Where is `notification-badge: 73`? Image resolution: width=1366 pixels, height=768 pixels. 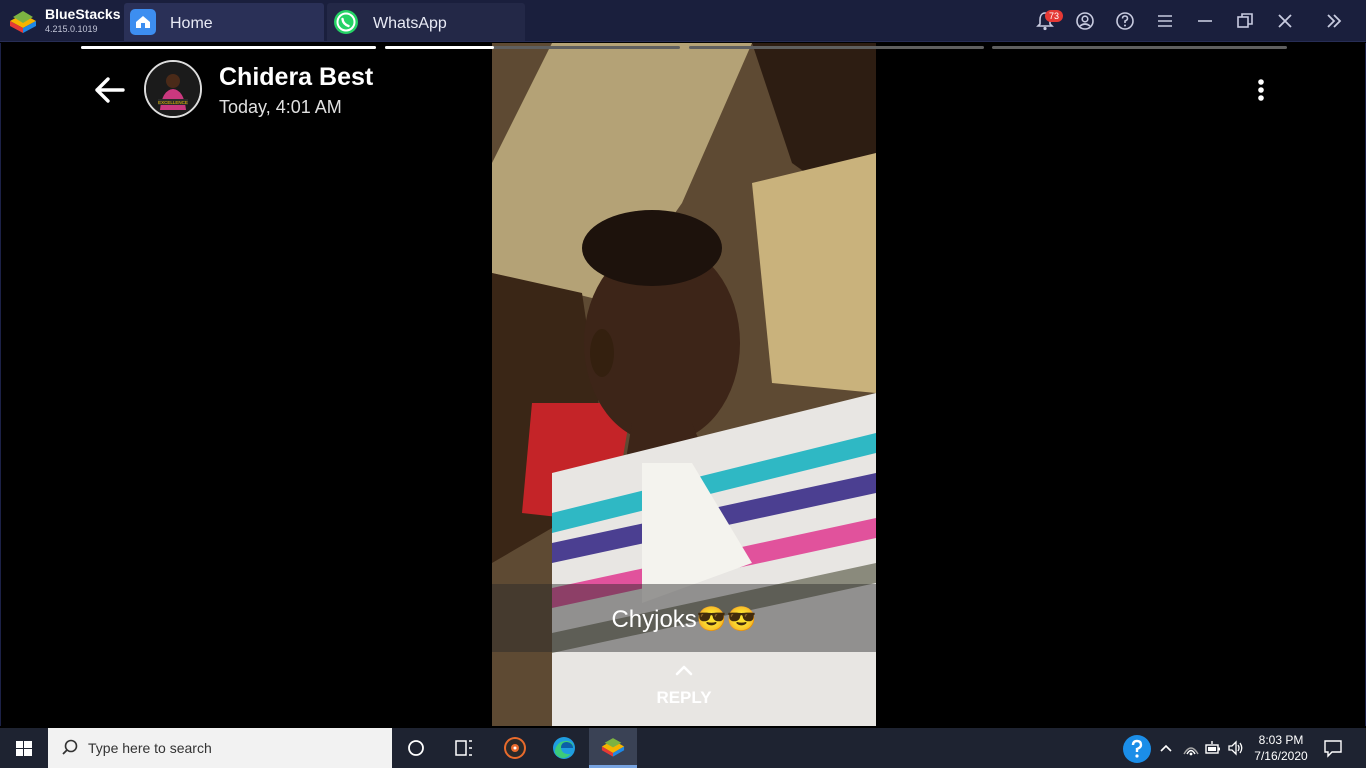 notification-badge: 73 is located at coordinates (1054, 16).